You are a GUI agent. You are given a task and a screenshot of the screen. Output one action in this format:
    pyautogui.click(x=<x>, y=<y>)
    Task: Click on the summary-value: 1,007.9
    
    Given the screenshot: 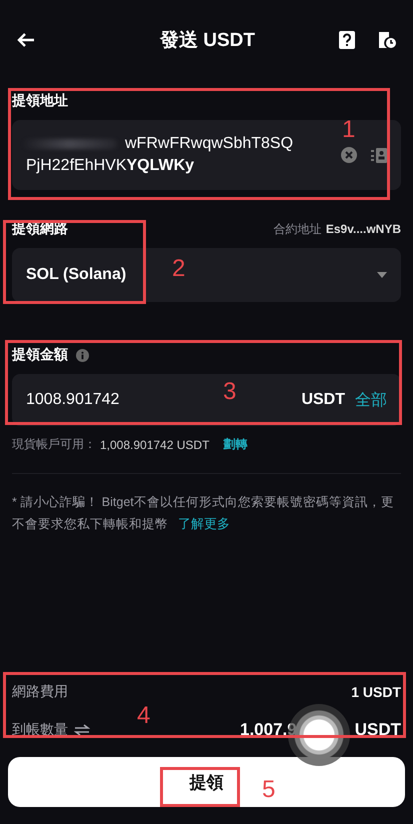 What is the action you would take?
    pyautogui.click(x=268, y=730)
    